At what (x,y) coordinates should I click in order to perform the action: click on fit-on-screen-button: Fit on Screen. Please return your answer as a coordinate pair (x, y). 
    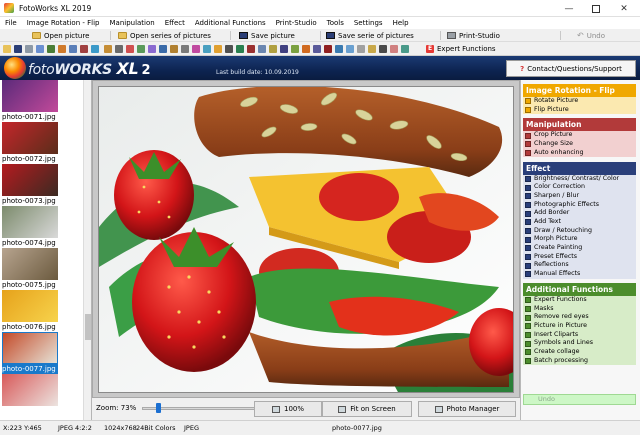
    Looking at the image, I should click on (367, 409).